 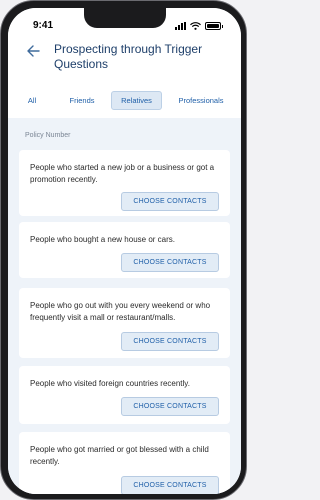 What do you see at coordinates (214, 26) in the screenshot?
I see `battery-icon` at bounding box center [214, 26].